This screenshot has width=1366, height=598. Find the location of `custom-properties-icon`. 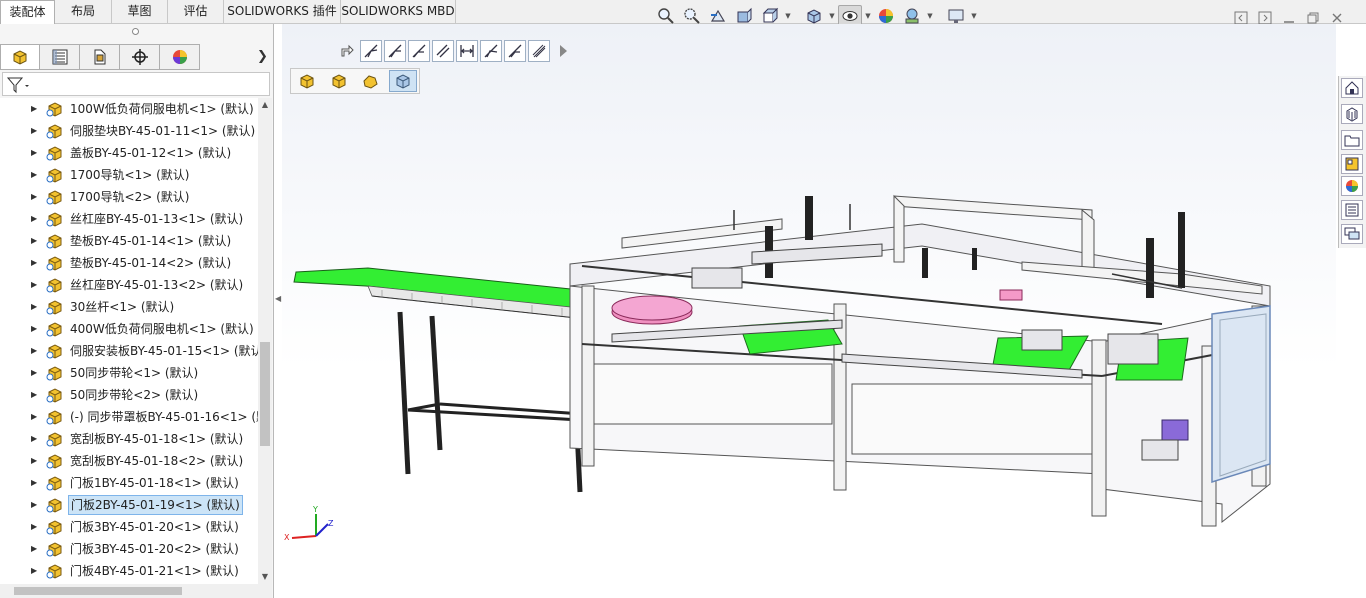

custom-properties-icon is located at coordinates (1352, 210).